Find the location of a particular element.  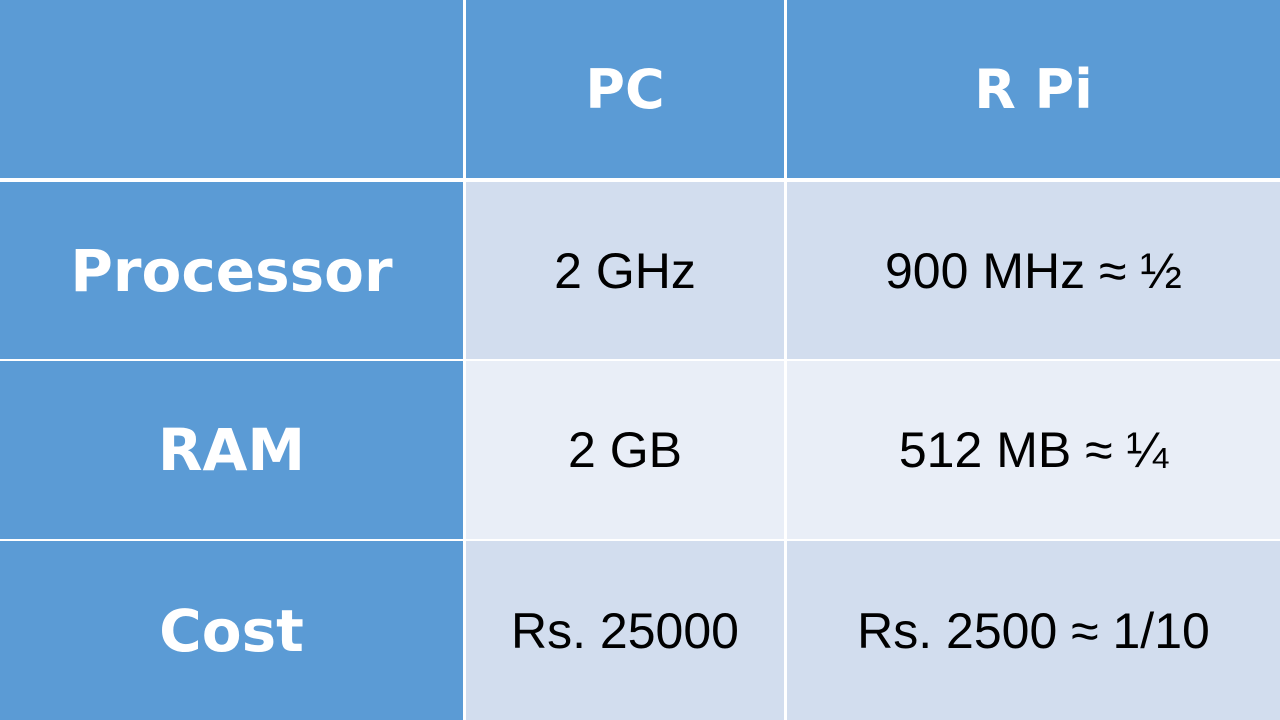

cell-cost-pc: Rs. 25000 is located at coordinates (625, 630).